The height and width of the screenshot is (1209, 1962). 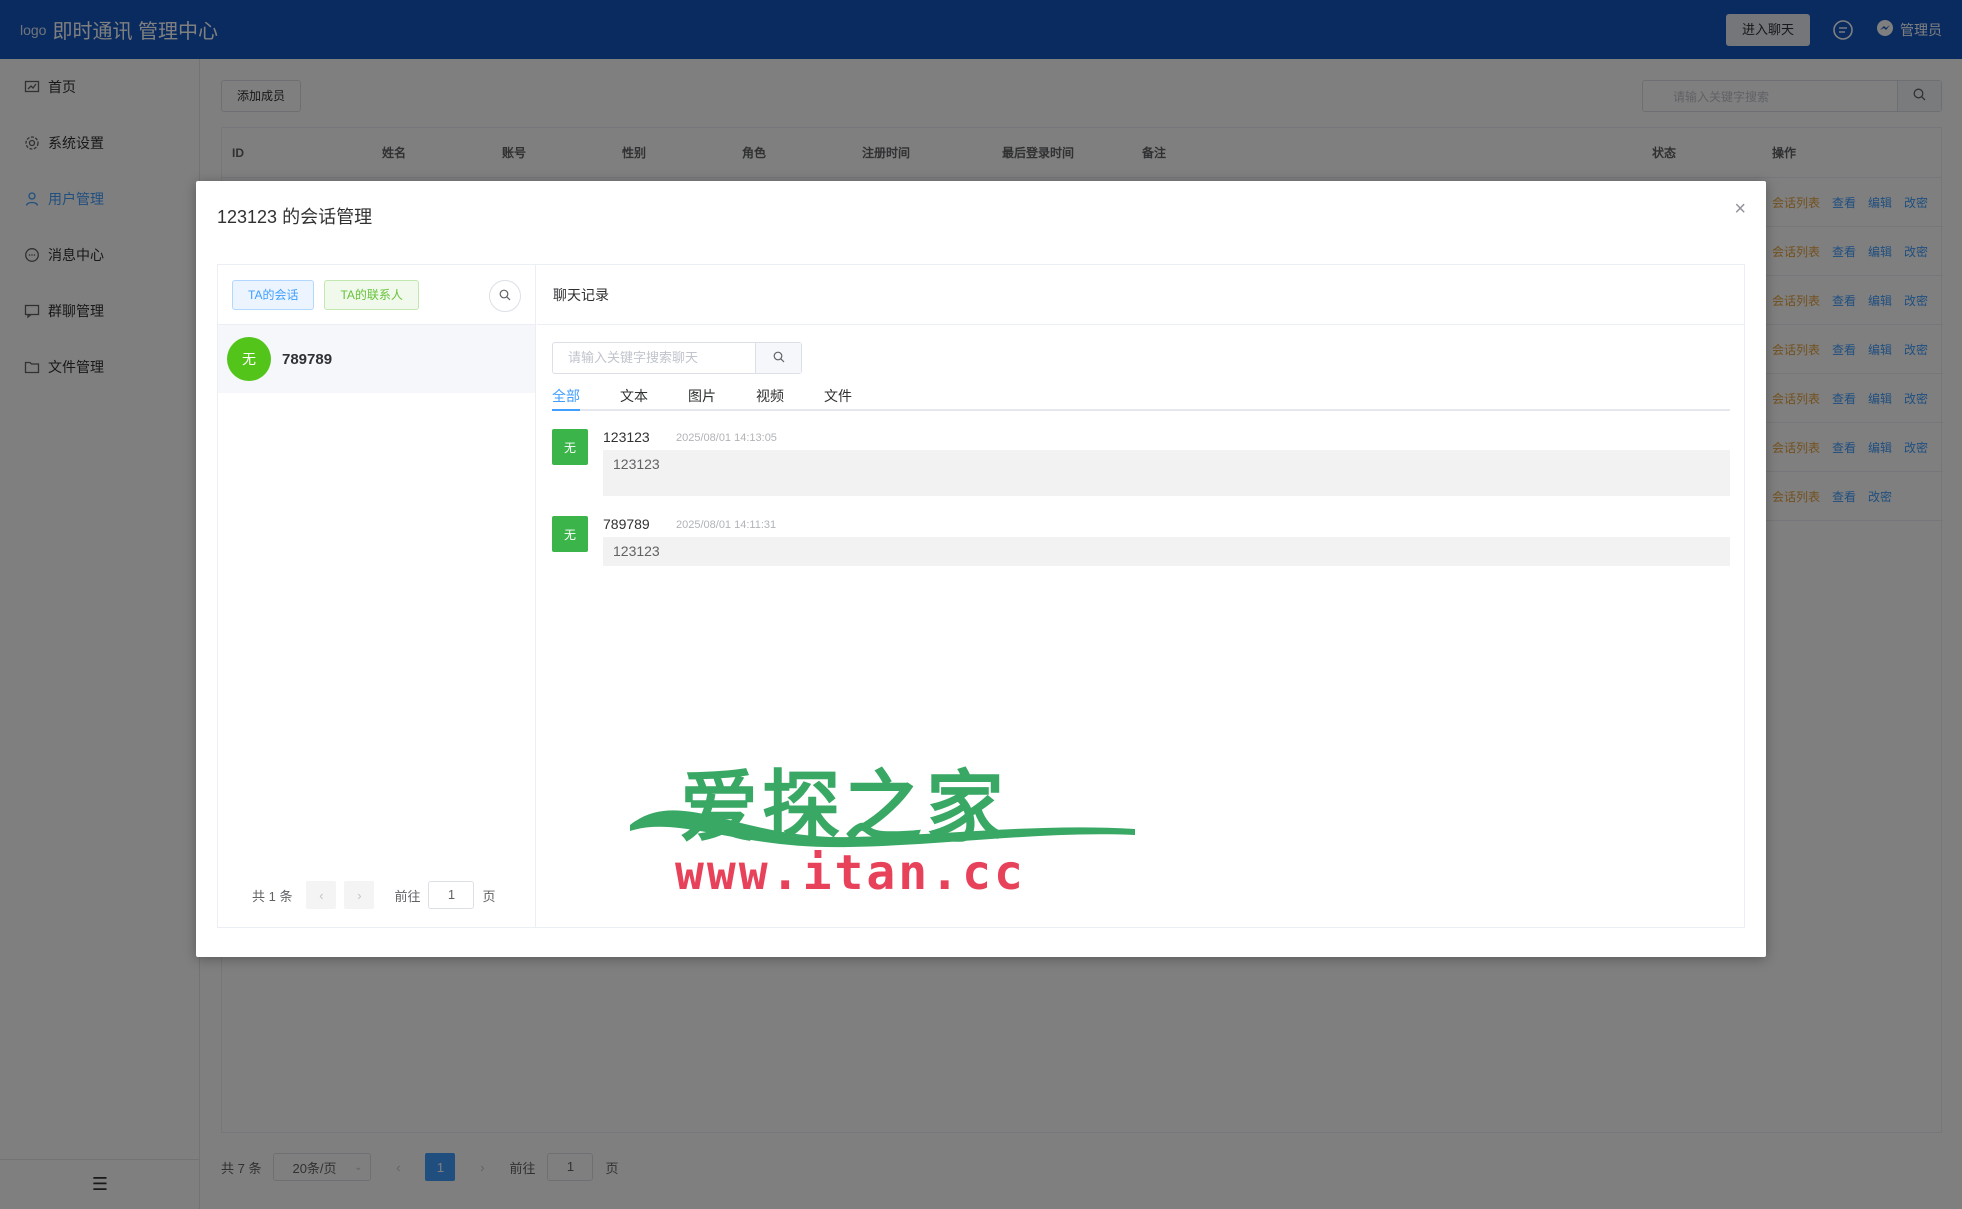 I want to click on conversation-item: 无 789789, so click(x=376, y=359).